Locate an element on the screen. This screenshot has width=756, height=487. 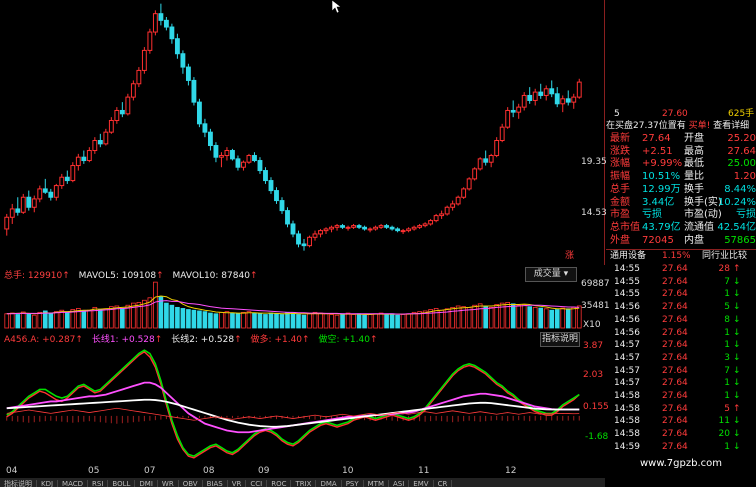
tick-time: 14:55 is located at coordinates (627, 294).